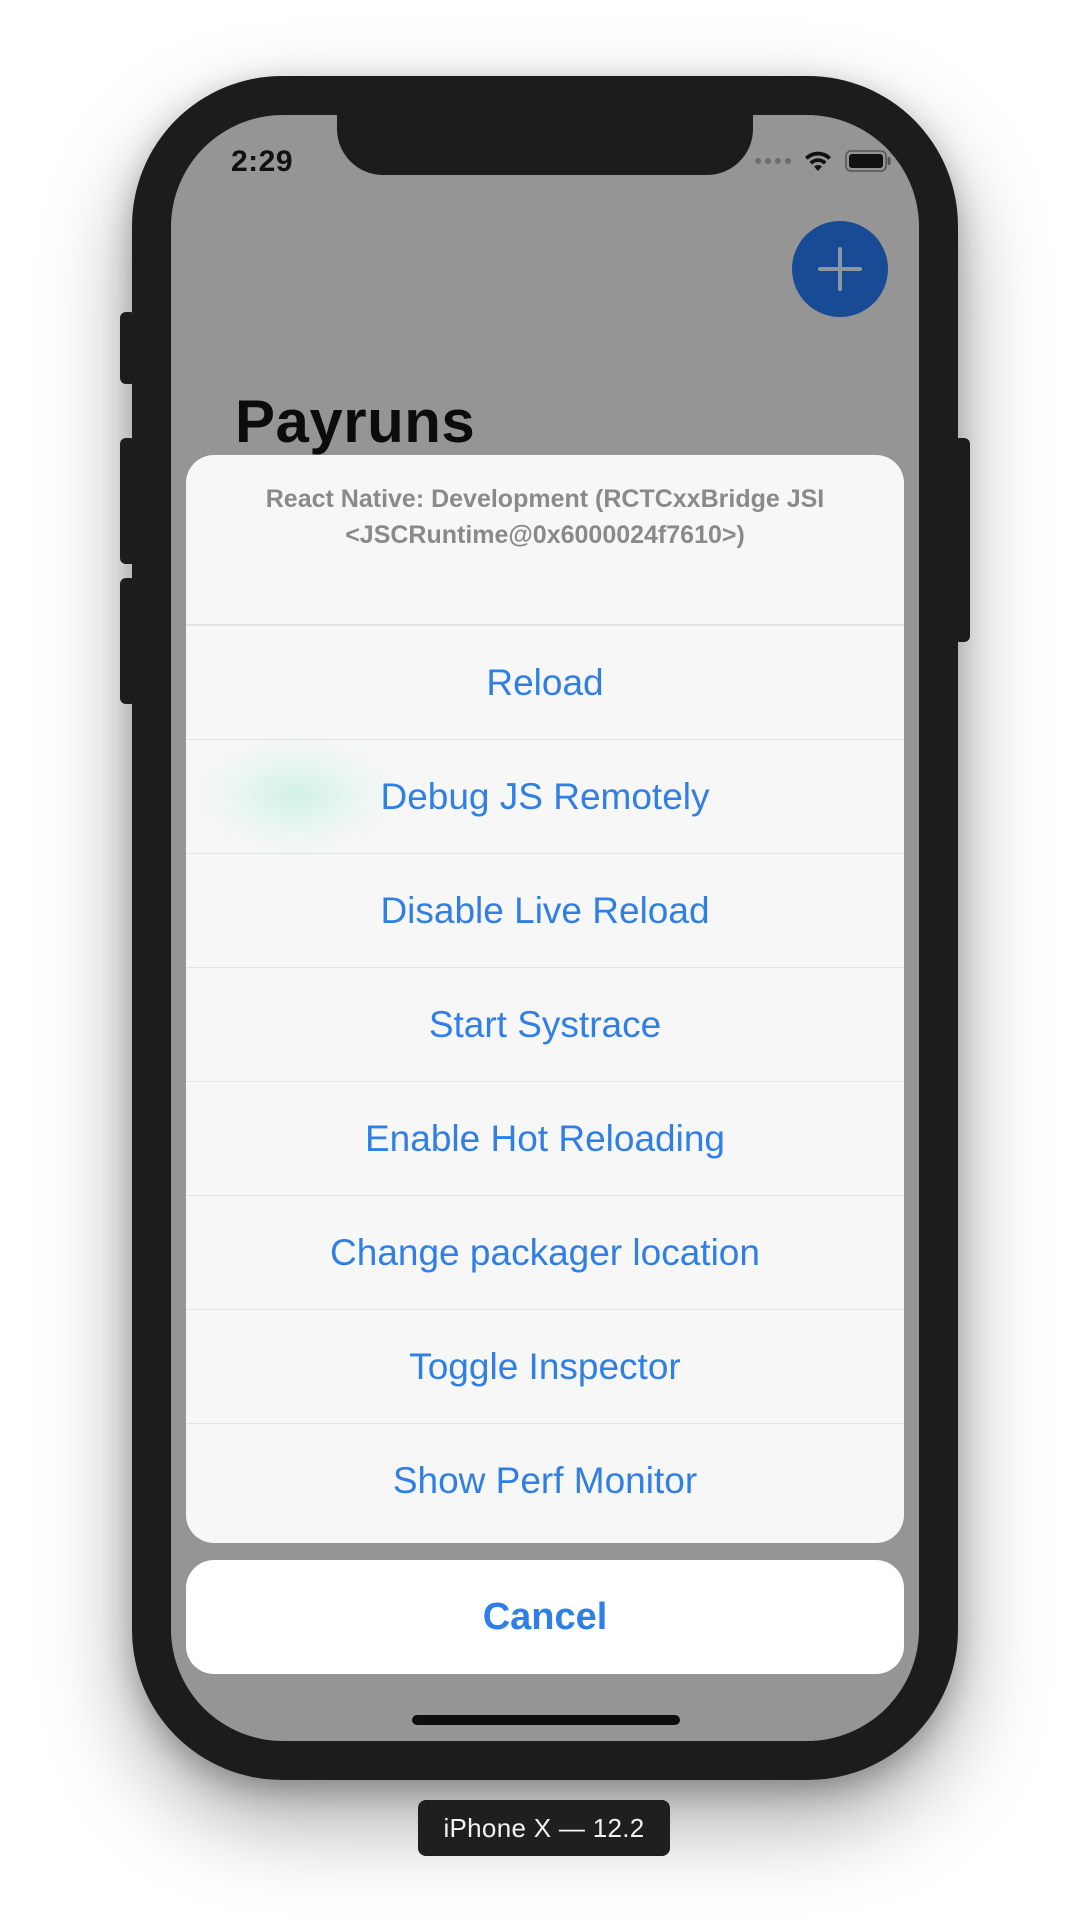  What do you see at coordinates (544, 1828) in the screenshot?
I see `device-label: iPhone X — 12.2` at bounding box center [544, 1828].